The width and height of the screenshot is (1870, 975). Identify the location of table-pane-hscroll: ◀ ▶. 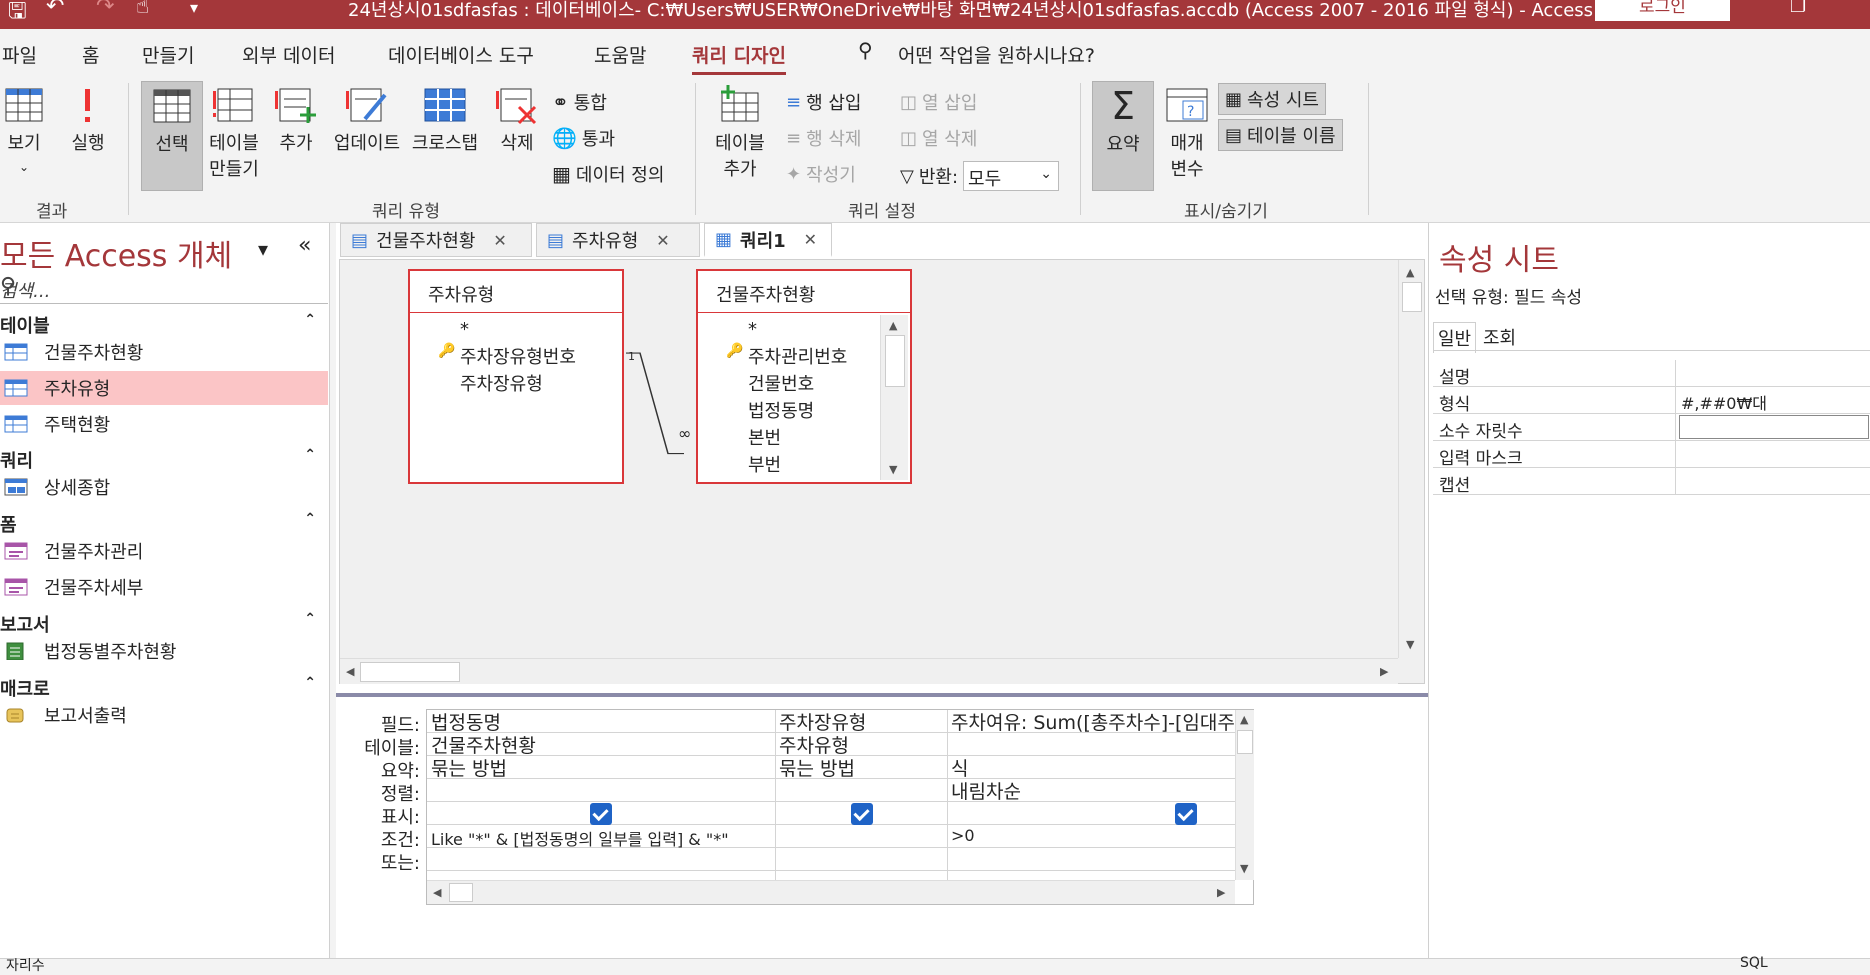
(869, 671).